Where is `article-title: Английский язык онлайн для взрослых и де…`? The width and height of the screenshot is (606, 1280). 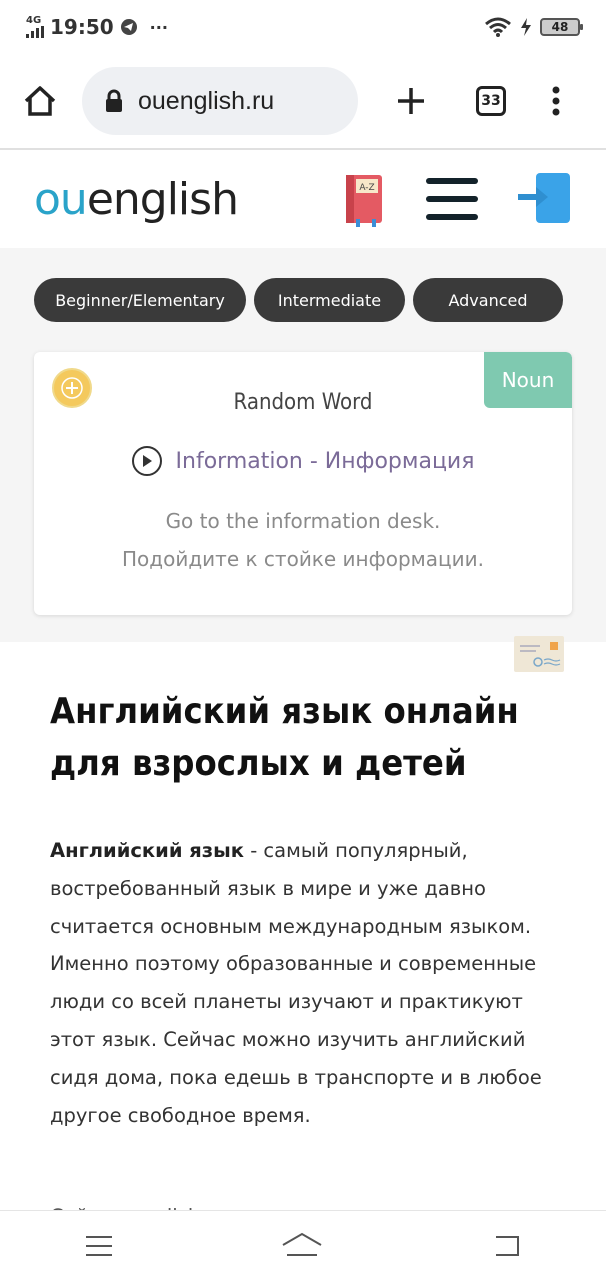
article-title: Английский язык онлайн для взрослых и де… is located at coordinates (284, 737).